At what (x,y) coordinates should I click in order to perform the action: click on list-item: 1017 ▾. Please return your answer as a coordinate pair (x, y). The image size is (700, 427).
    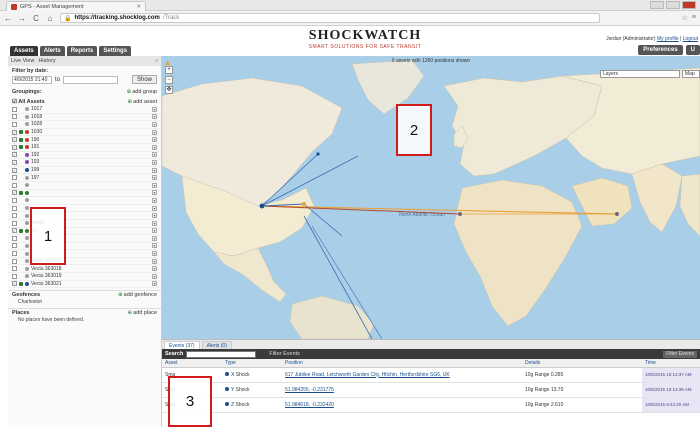
    Looking at the image, I should click on (84, 110).